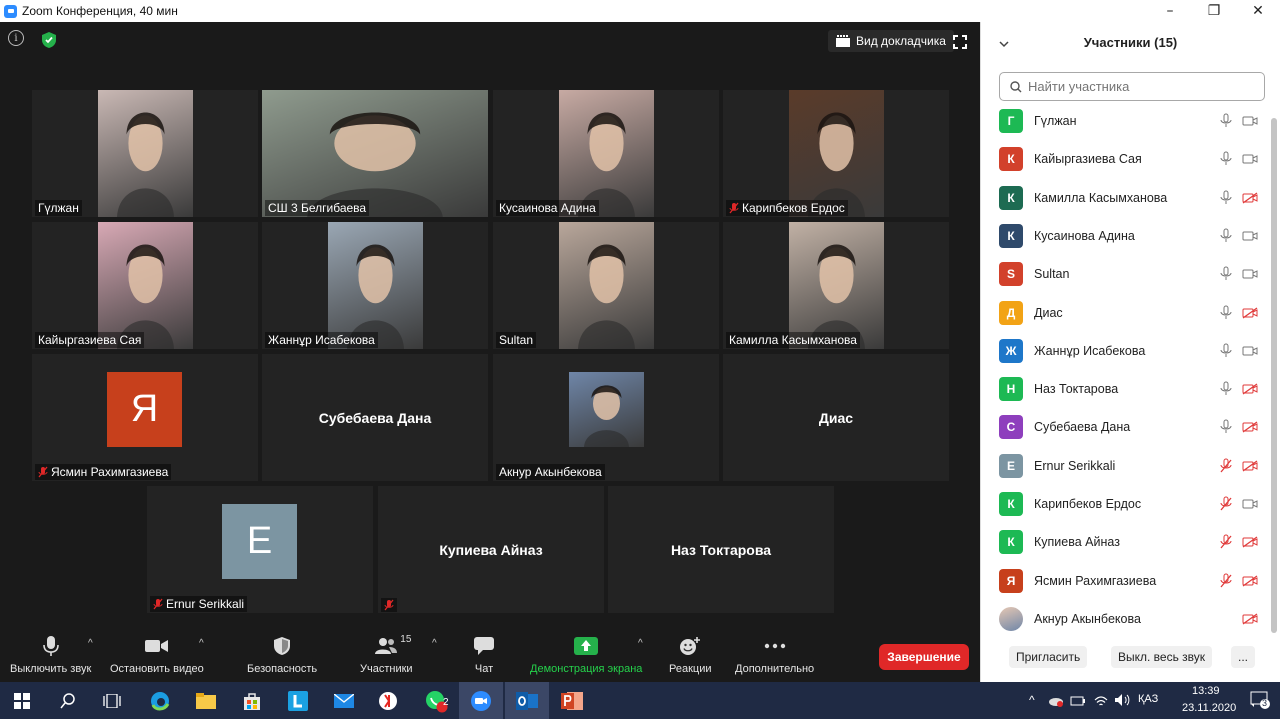  Describe the element at coordinates (317, 208) in the screenshot. I see `participant-name-text: СШ 3 Белгибаева` at that location.